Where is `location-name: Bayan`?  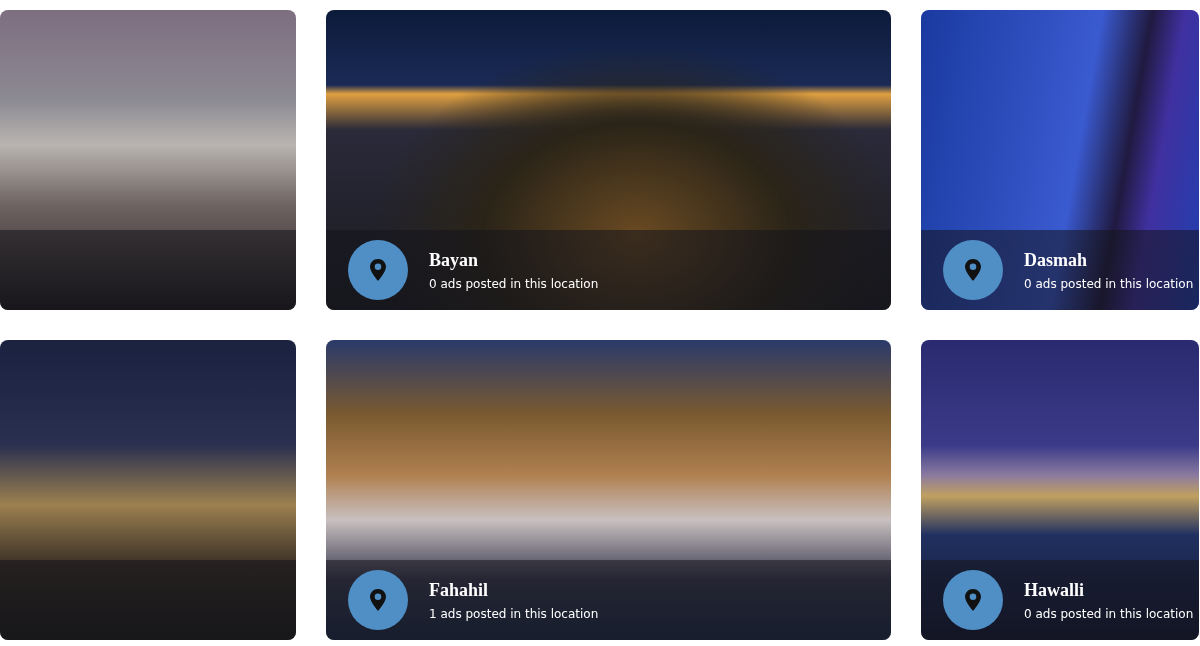 location-name: Bayan is located at coordinates (514, 260).